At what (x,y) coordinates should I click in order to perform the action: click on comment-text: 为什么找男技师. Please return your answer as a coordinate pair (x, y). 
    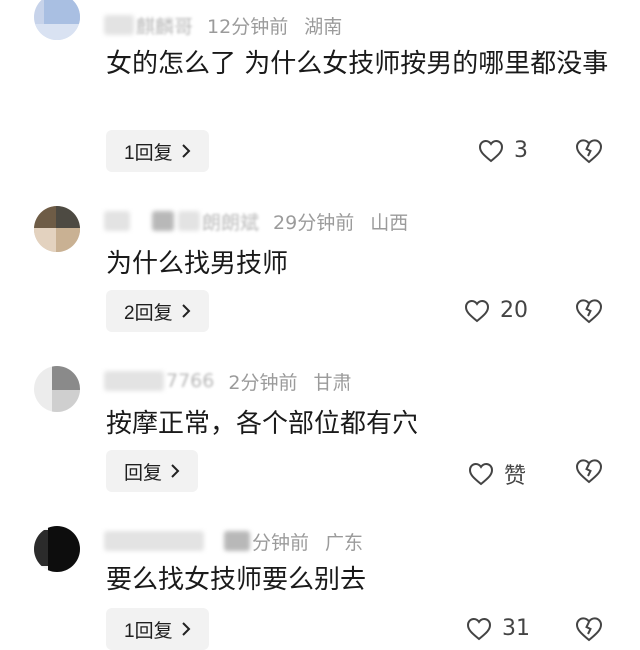
    Looking at the image, I should click on (197, 264).